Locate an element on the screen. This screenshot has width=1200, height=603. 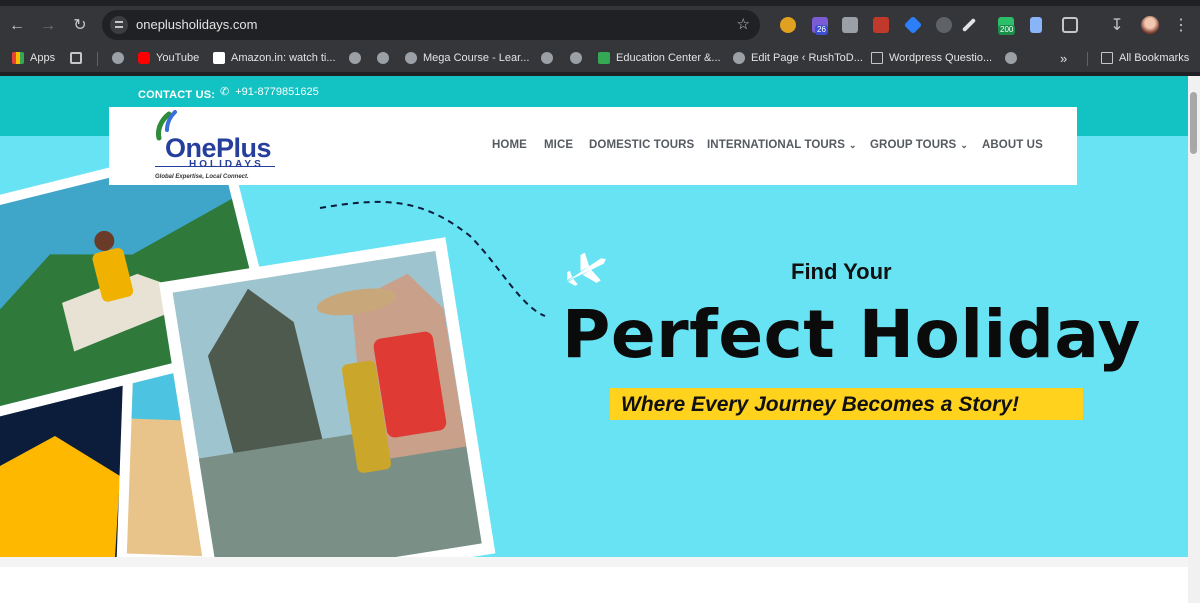
tab-groups-icon is located at coordinates (76, 58).